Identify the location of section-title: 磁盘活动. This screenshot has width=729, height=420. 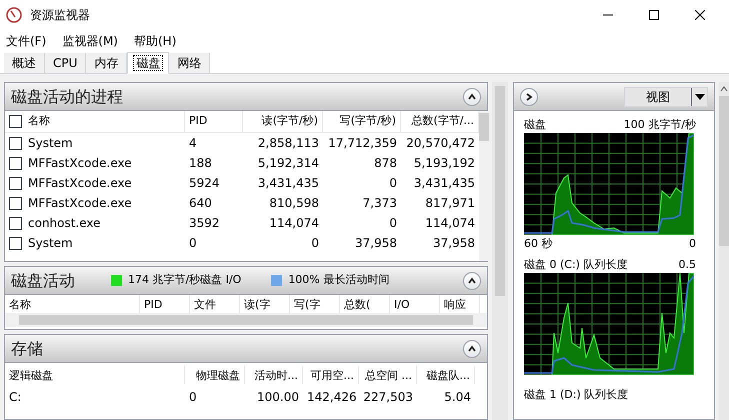
(43, 281).